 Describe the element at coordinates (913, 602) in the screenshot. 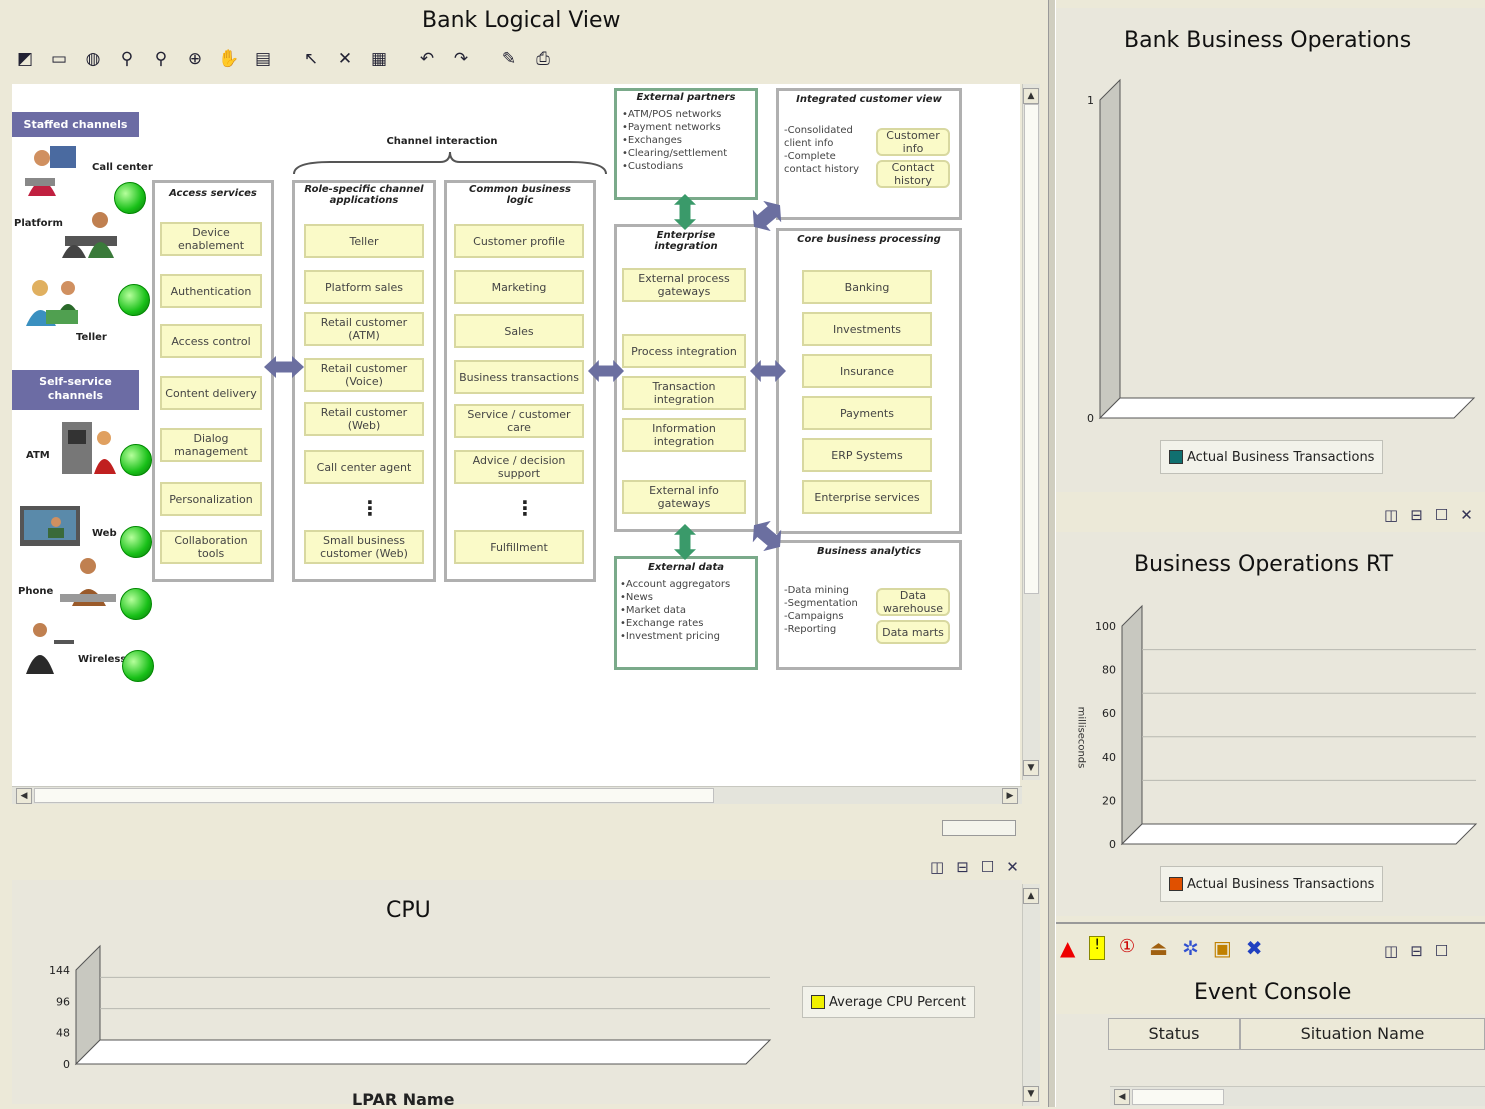

I see `data-warehouse-db: Data warehouse` at that location.